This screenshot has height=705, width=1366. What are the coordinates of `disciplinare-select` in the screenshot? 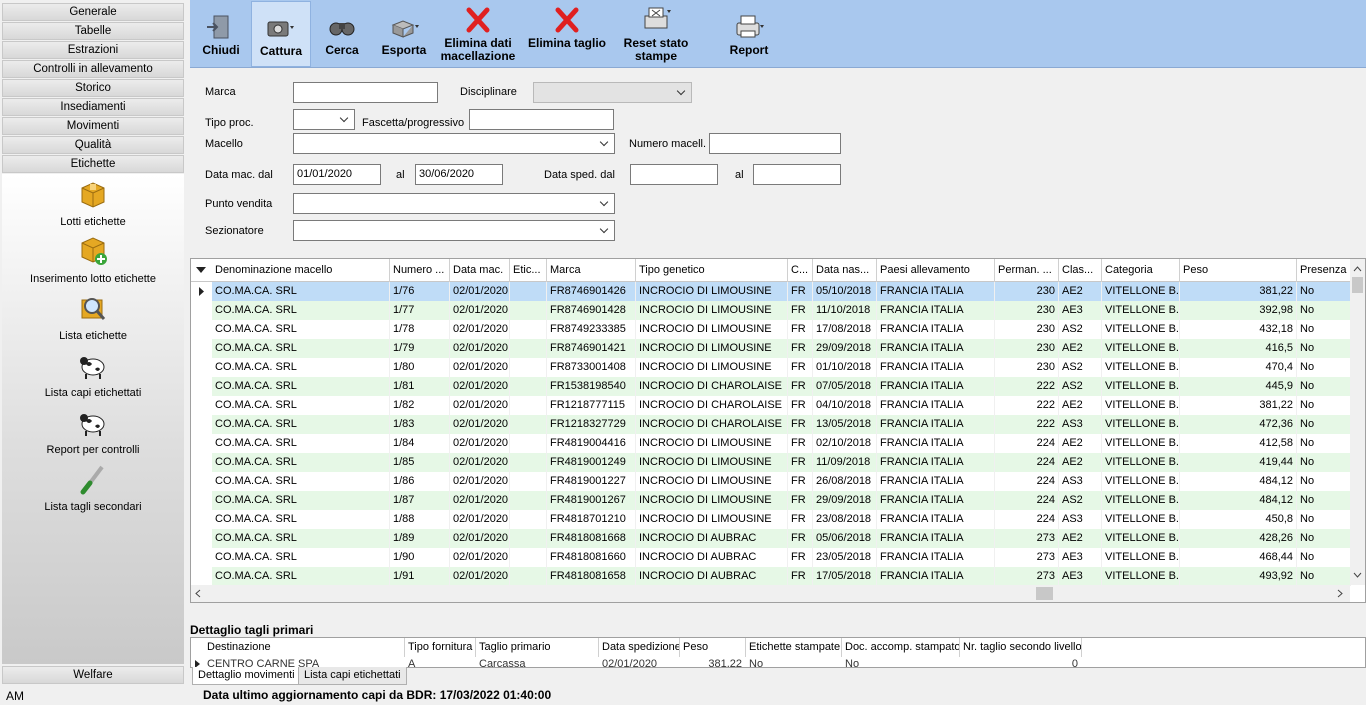 It's located at (612, 92).